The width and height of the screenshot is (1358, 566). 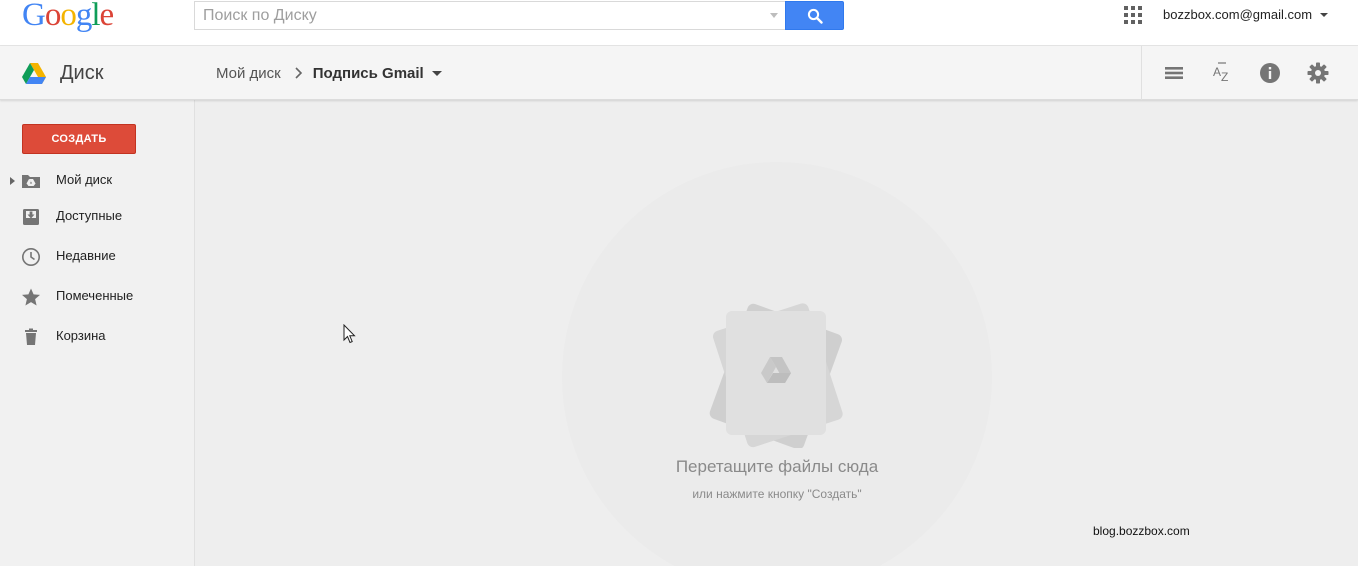 I want to click on shared-inbox-icon, so click(x=31, y=217).